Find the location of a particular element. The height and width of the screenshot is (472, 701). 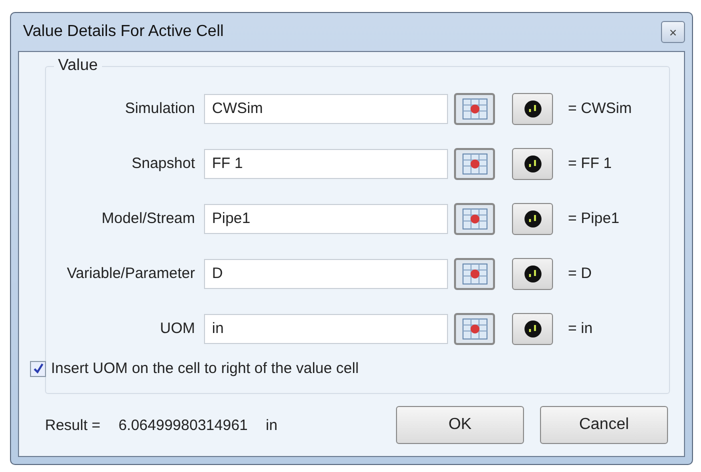

field-label: UOM is located at coordinates (177, 328).